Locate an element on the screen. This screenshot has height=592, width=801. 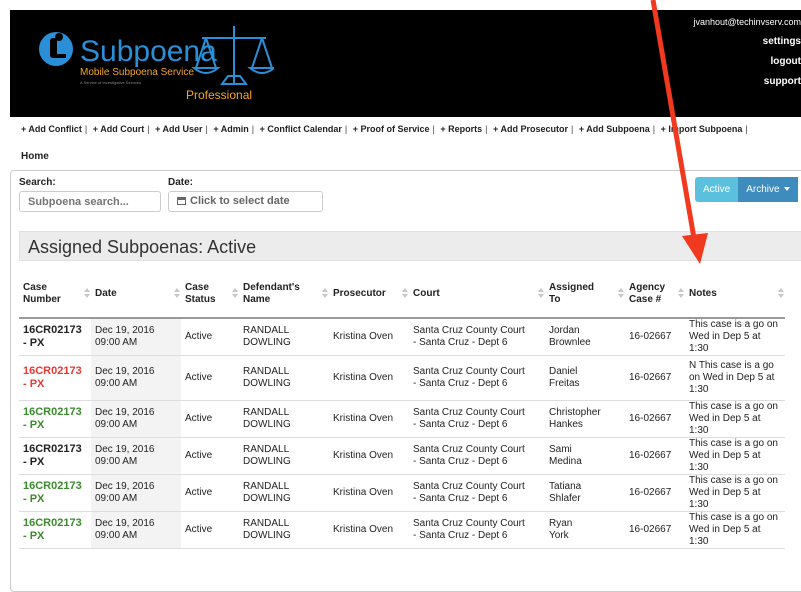
status-toggle: Active Archive is located at coordinates (747, 189).